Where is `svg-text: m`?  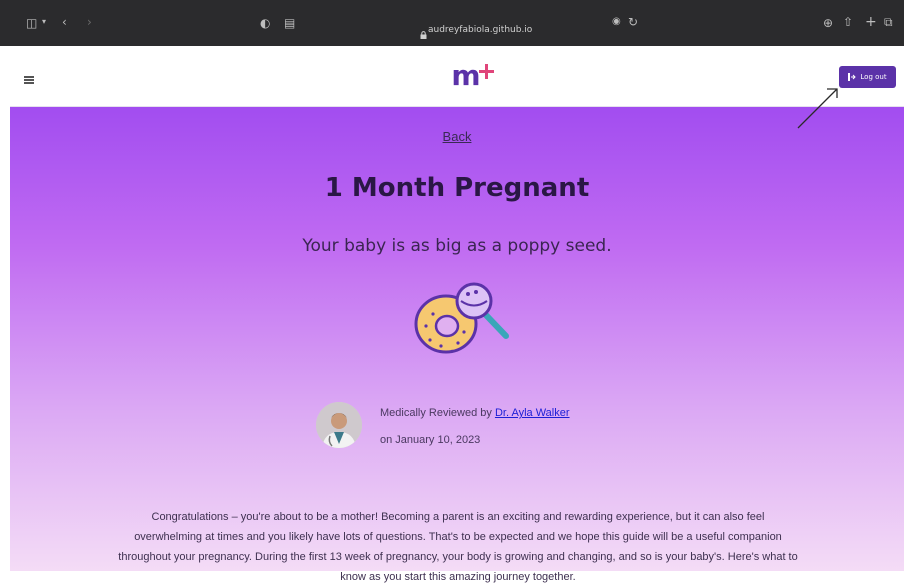 svg-text: m is located at coordinates (465, 75).